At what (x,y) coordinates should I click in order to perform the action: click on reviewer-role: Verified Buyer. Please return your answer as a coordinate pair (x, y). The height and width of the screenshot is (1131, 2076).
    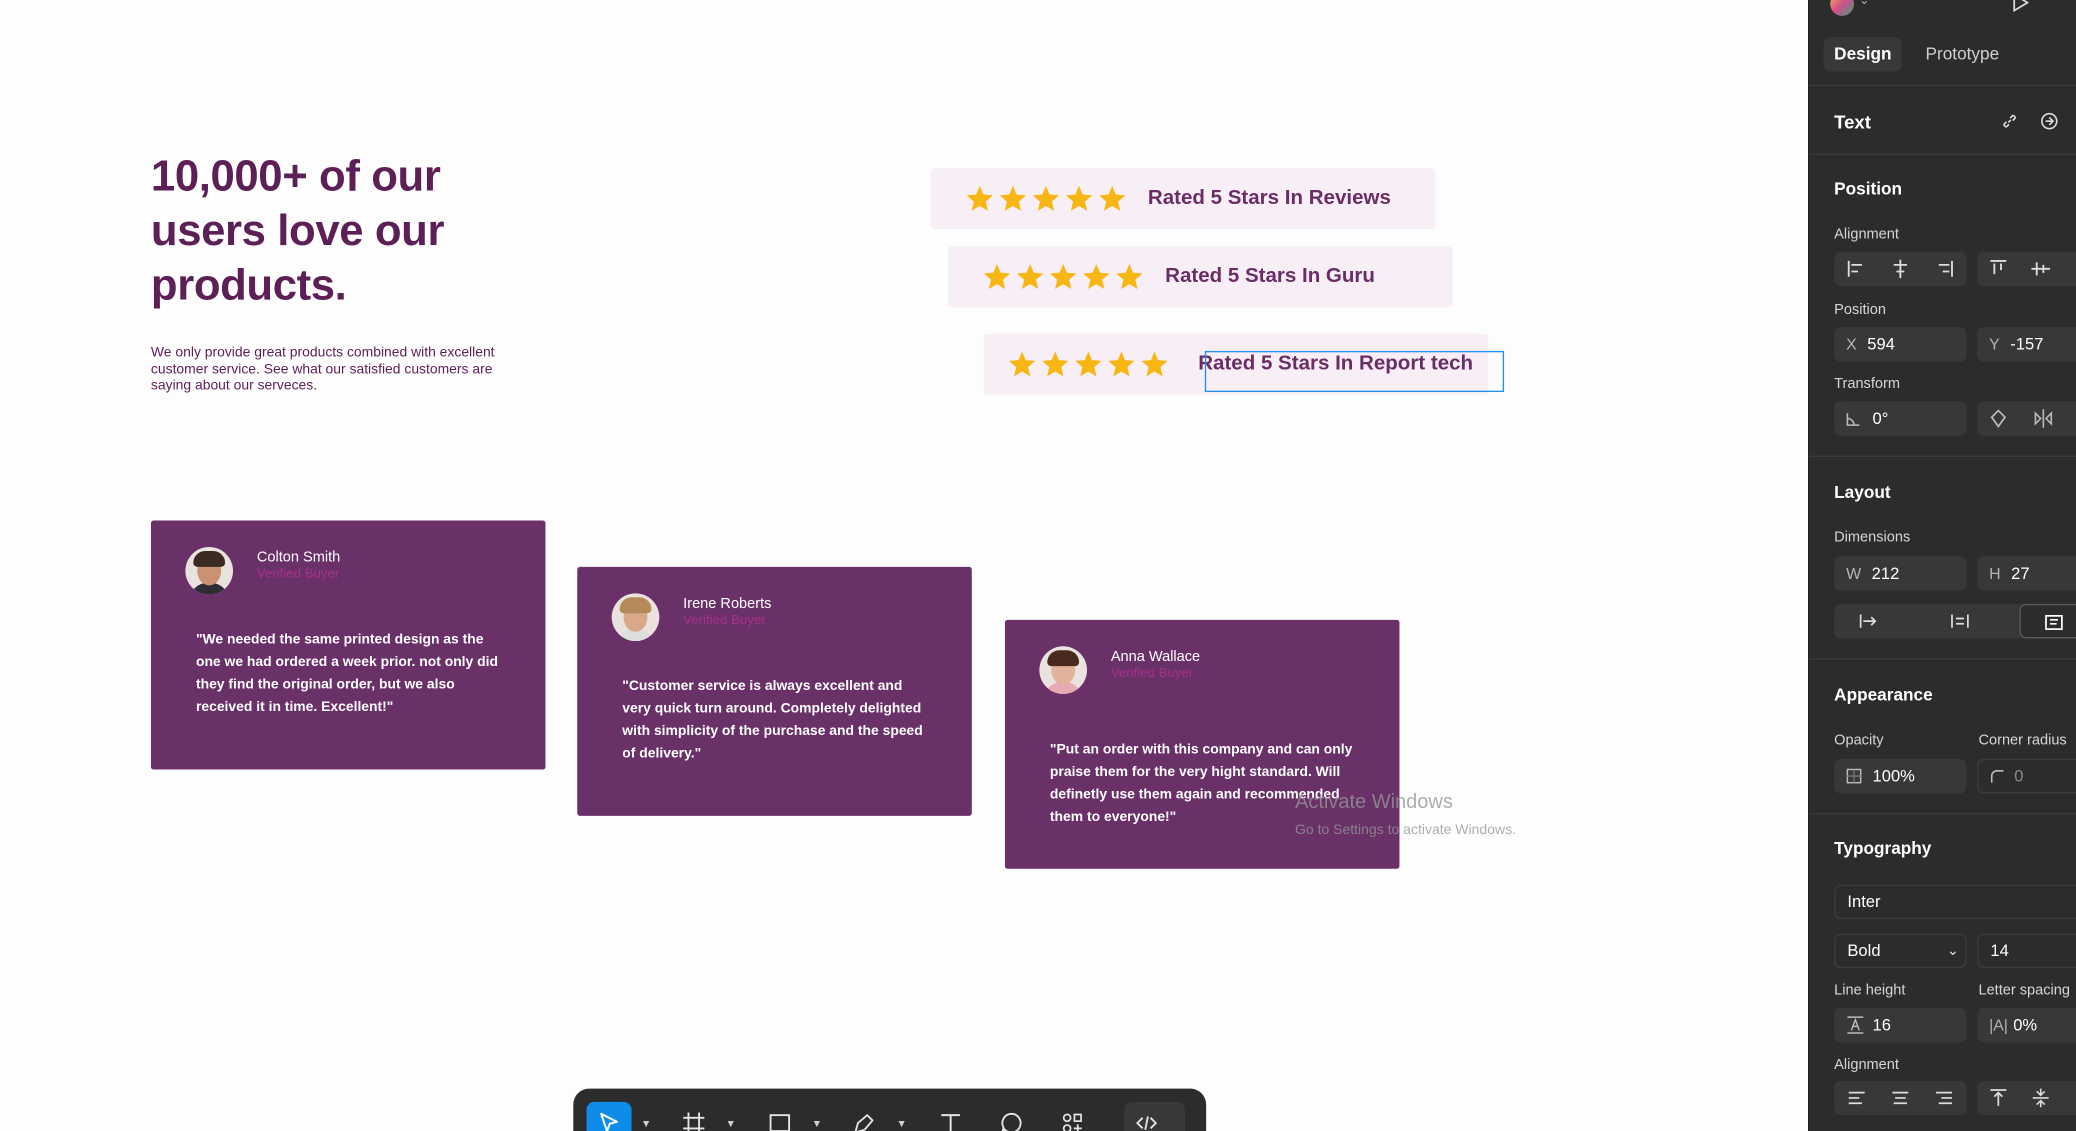
    Looking at the image, I should click on (1152, 673).